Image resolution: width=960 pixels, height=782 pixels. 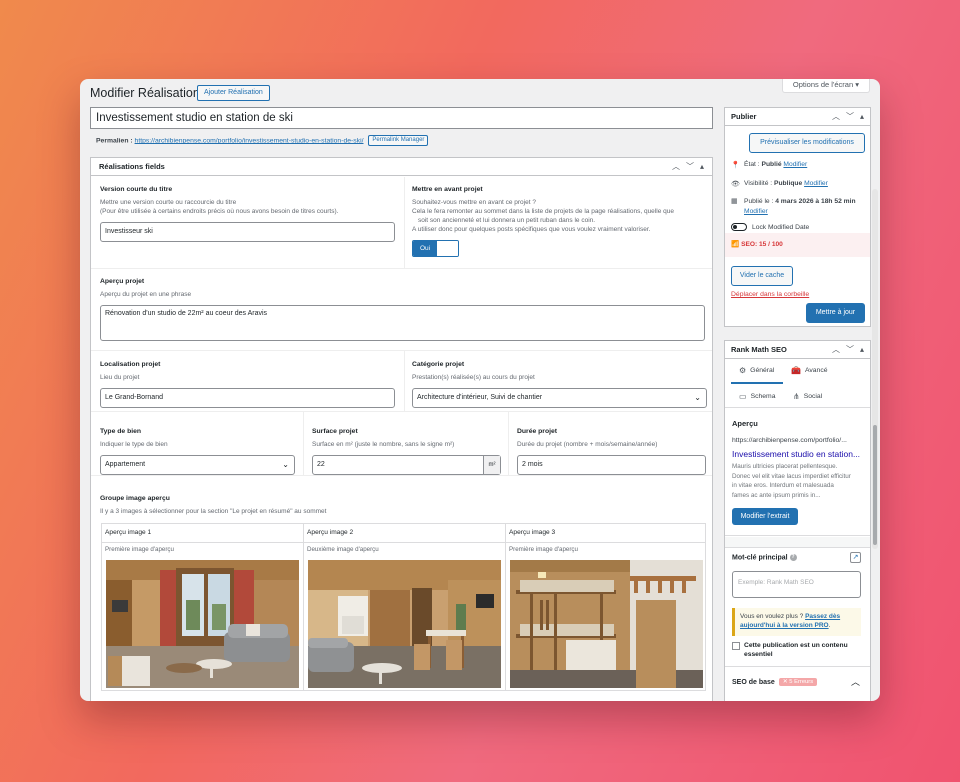 I want to click on tab-general-label: Général, so click(x=762, y=370).